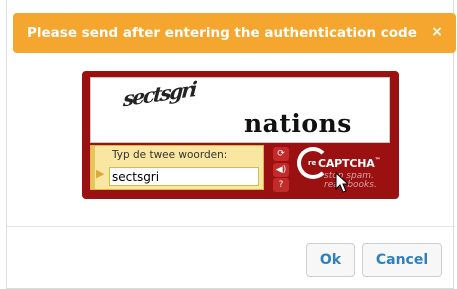 The image size is (457, 289). Describe the element at coordinates (298, 123) in the screenshot. I see `captcha-word-2: nations` at that location.